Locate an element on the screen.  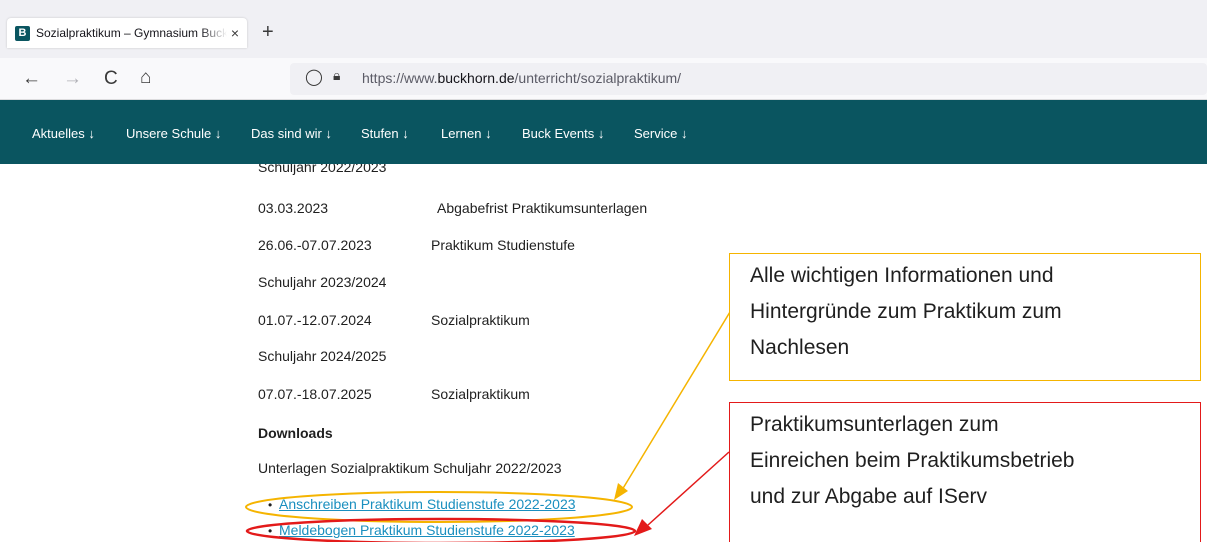
schuljahr-heading: Schuljahr 2023/2024 is located at coordinates (322, 282).